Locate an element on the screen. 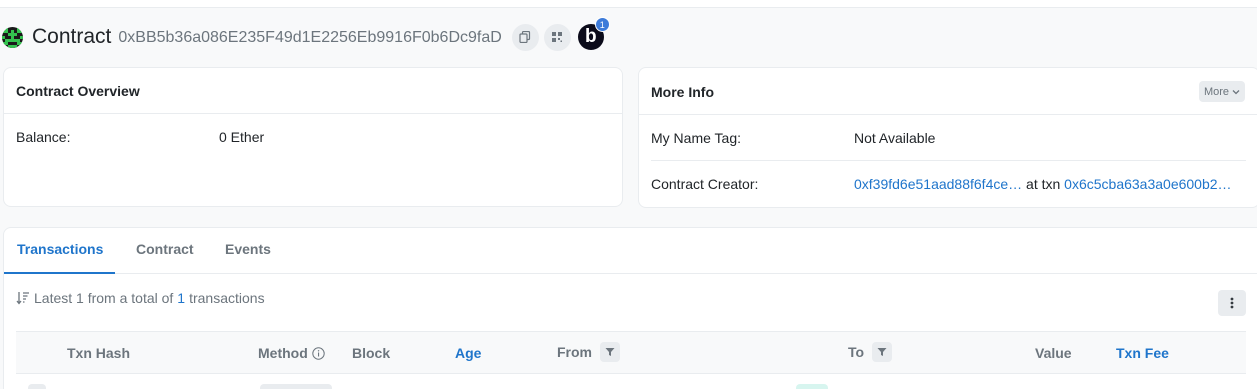 The width and height of the screenshot is (1257, 389). table-options-button is located at coordinates (1232, 303).